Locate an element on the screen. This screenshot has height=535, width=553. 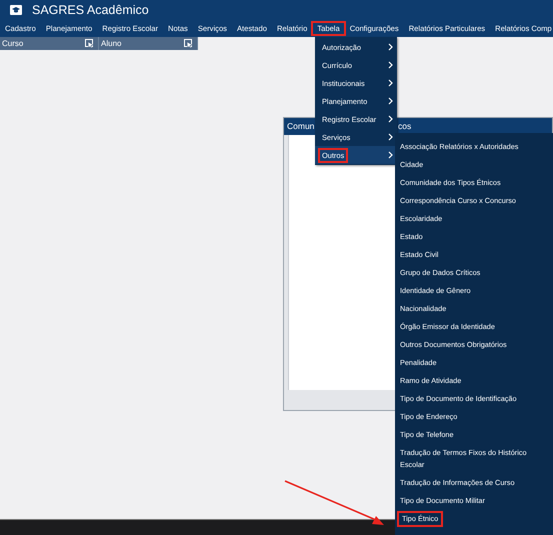
panel-title: Curso is located at coordinates (13, 43).